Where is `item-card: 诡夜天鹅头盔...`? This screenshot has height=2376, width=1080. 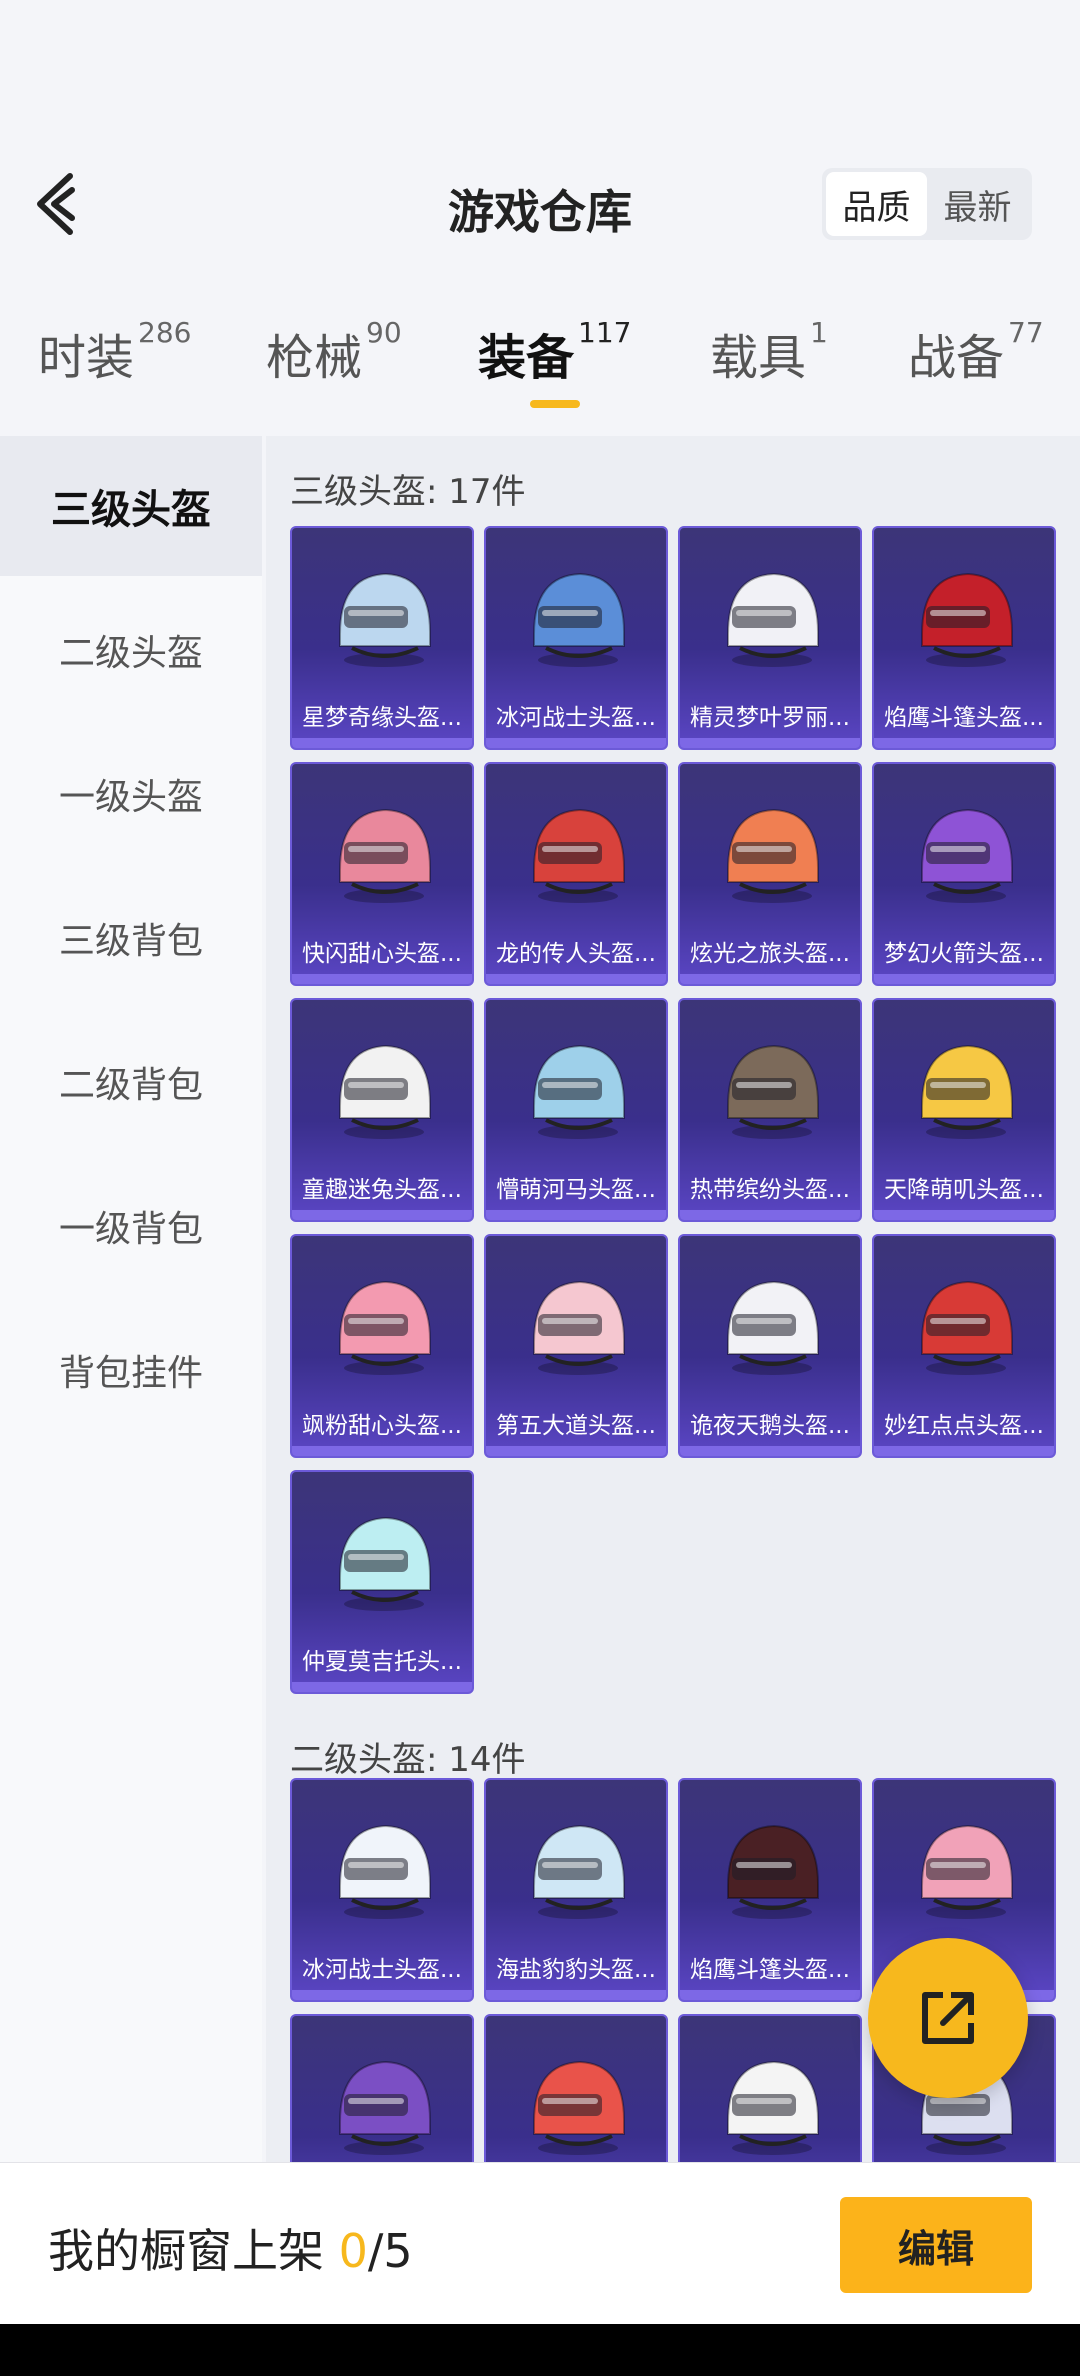
item-card: 诡夜天鹅头盔... is located at coordinates (770, 1346).